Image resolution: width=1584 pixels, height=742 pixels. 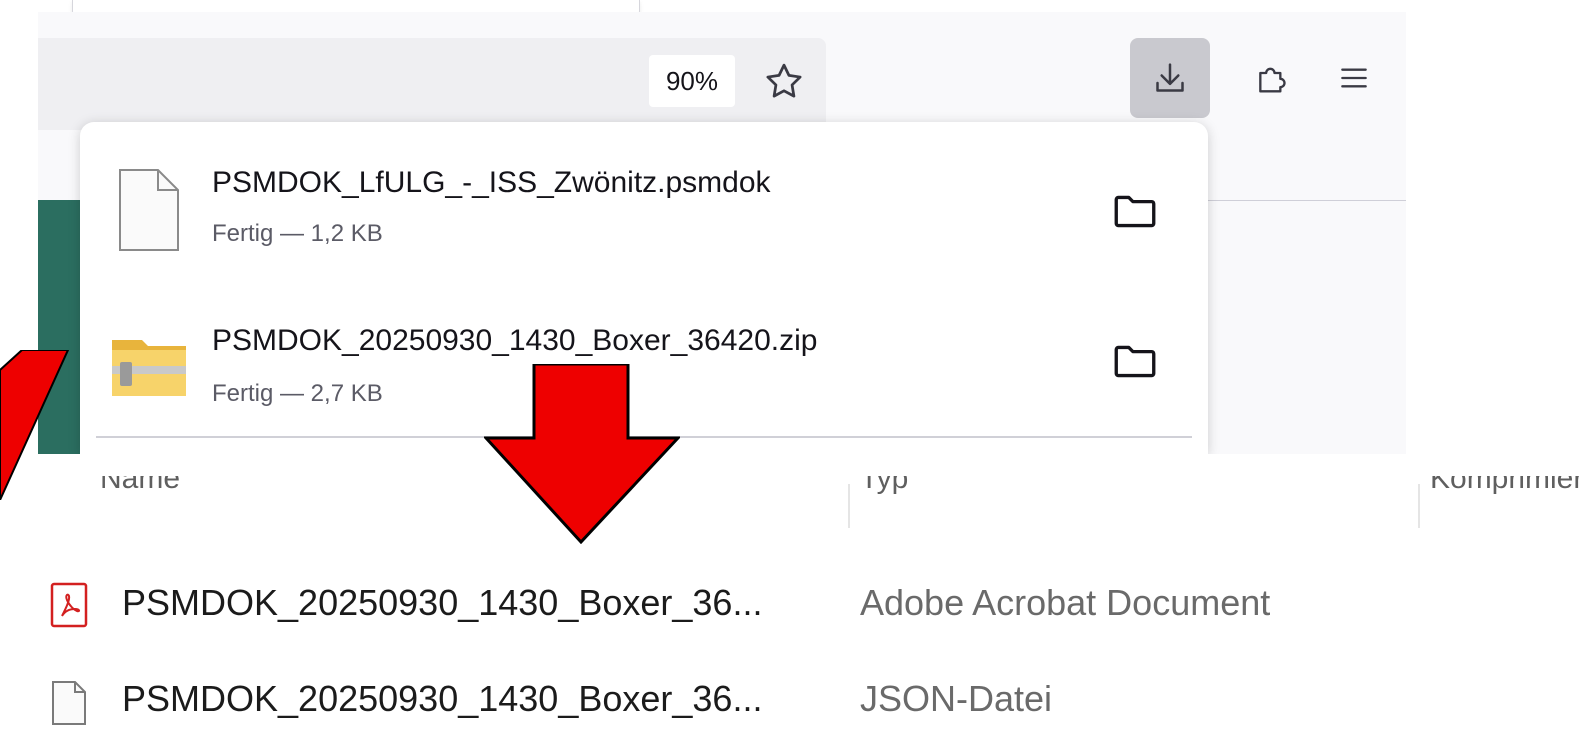 I want to click on column-header-label: Typ, so click(x=884, y=485).